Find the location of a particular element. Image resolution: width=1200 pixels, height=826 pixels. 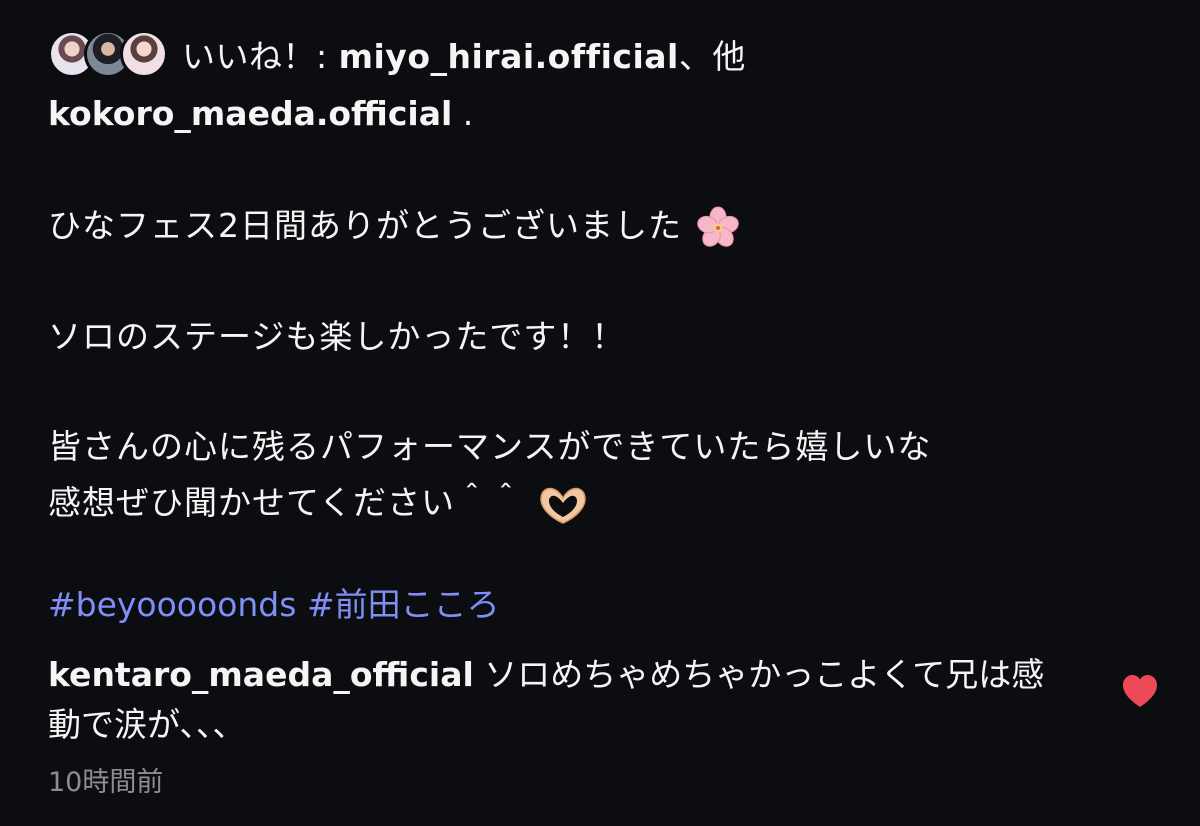

hashtag-link: #前田こころ is located at coordinates (403, 604).